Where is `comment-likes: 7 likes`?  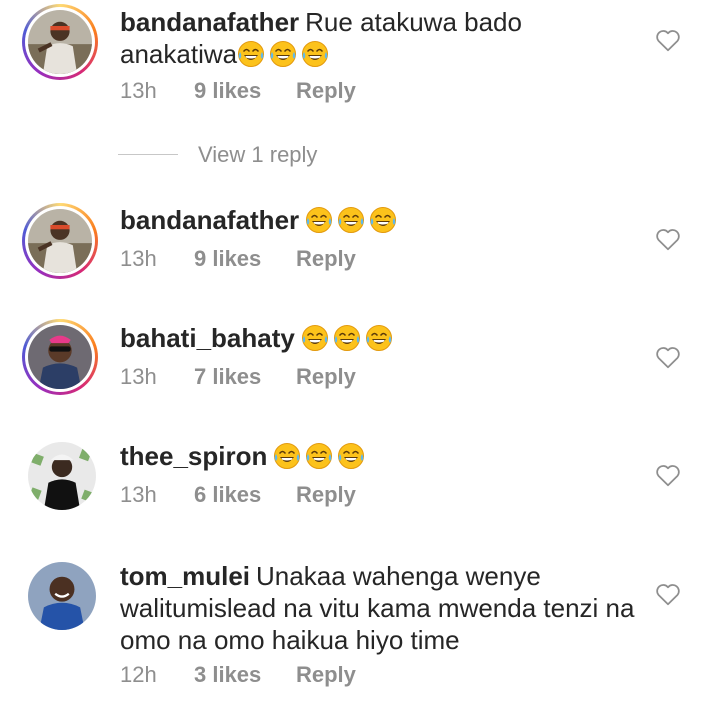 comment-likes: 7 likes is located at coordinates (227, 377).